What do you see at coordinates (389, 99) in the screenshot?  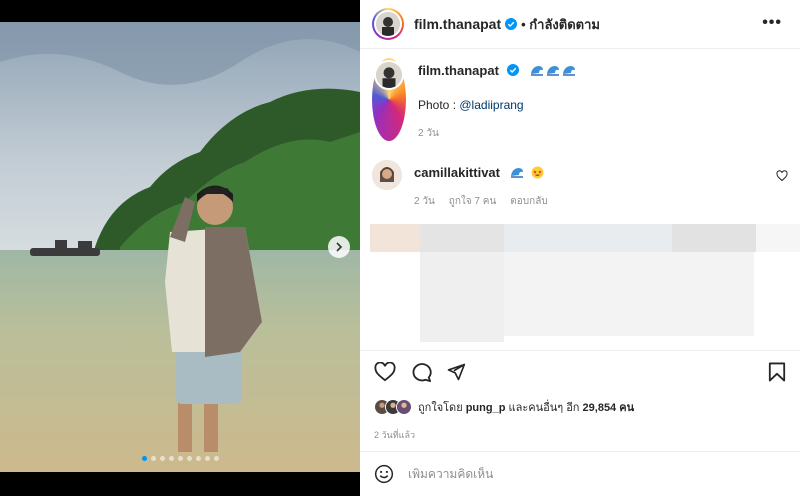 I see `caption-author-avatar` at bounding box center [389, 99].